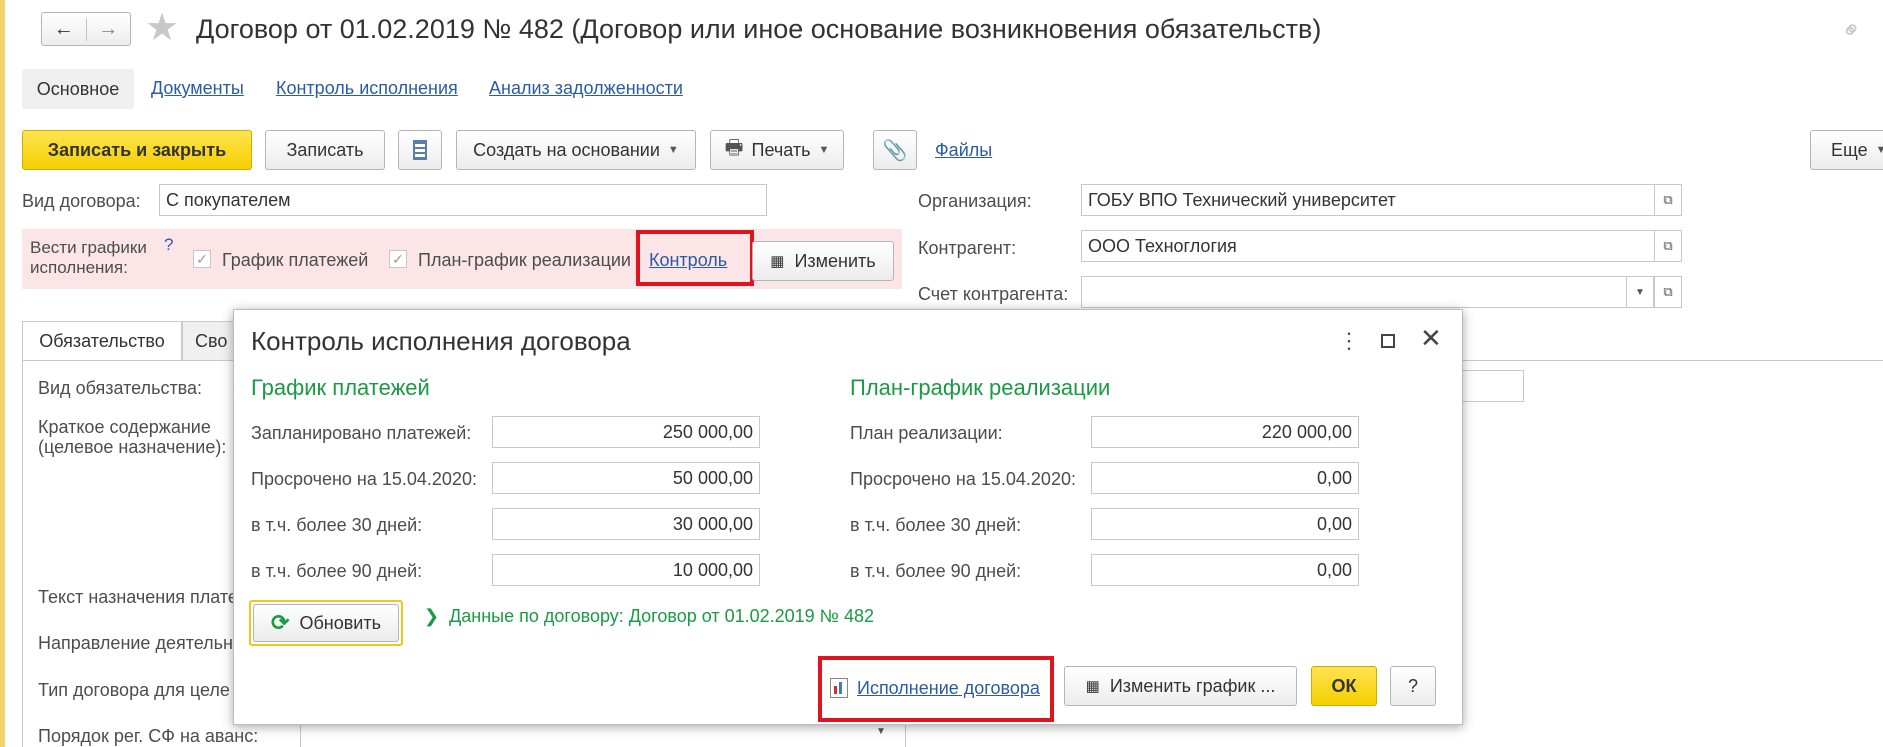 This screenshot has height=747, width=1883. Describe the element at coordinates (626, 524) in the screenshot. I see `over30-value: 30 000,00` at that location.